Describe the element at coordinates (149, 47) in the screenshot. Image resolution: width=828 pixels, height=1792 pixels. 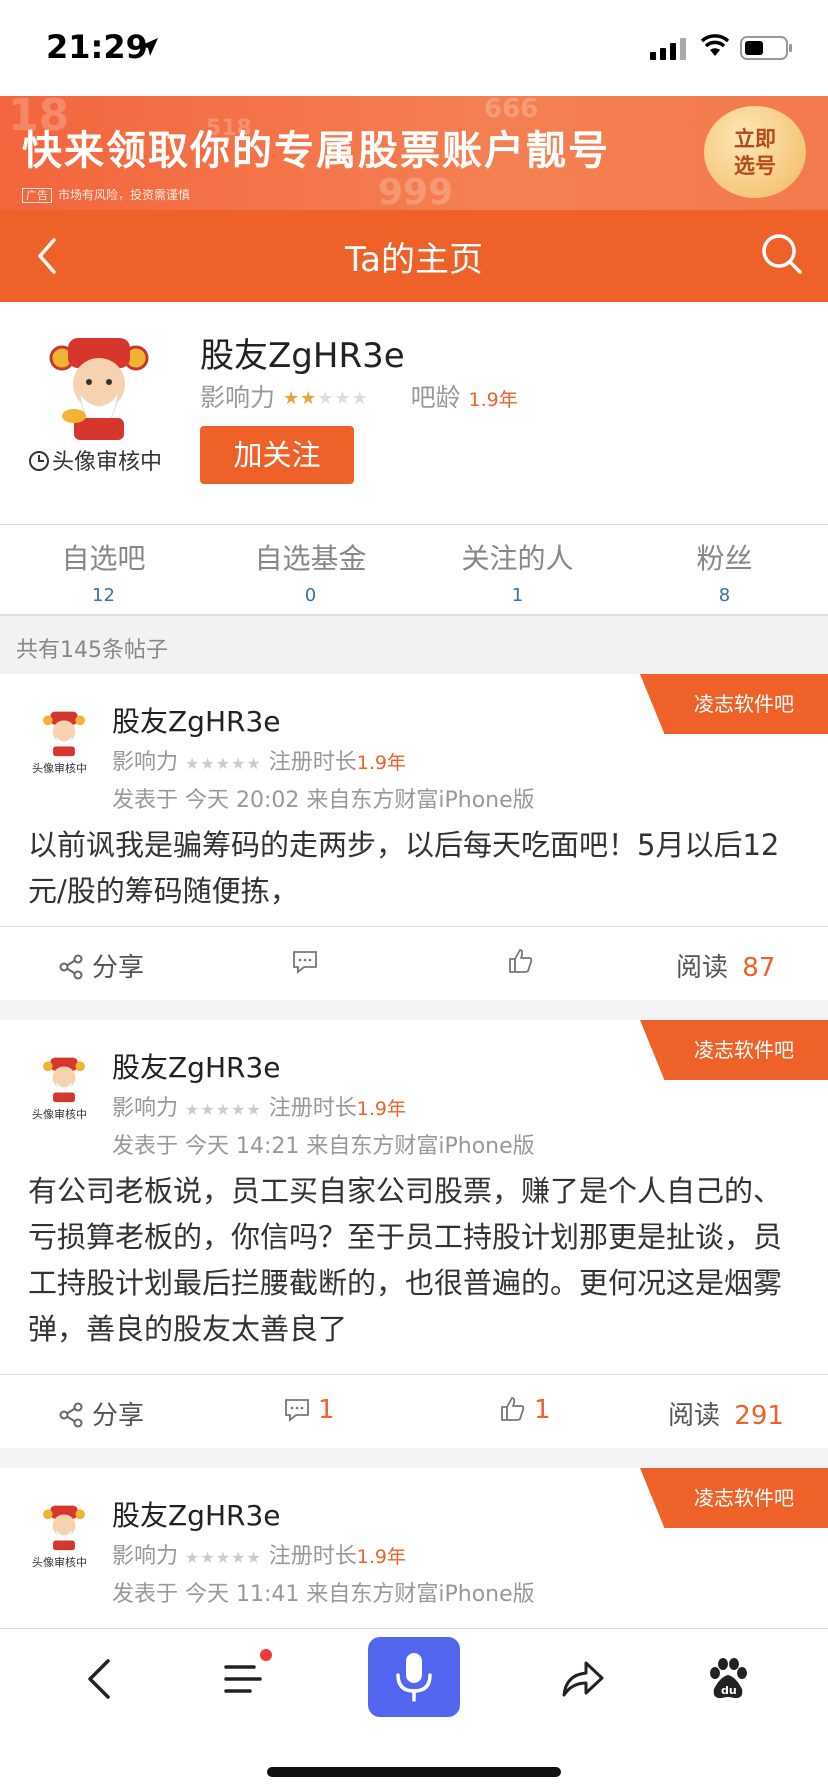
I see `location-icon` at that location.